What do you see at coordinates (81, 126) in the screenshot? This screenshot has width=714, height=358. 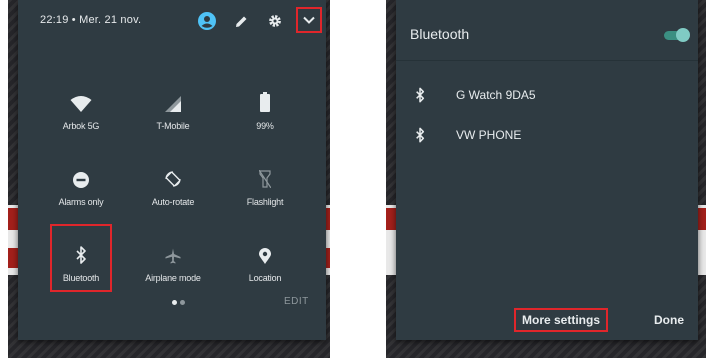 I see `tile-label: Arbok 5G` at bounding box center [81, 126].